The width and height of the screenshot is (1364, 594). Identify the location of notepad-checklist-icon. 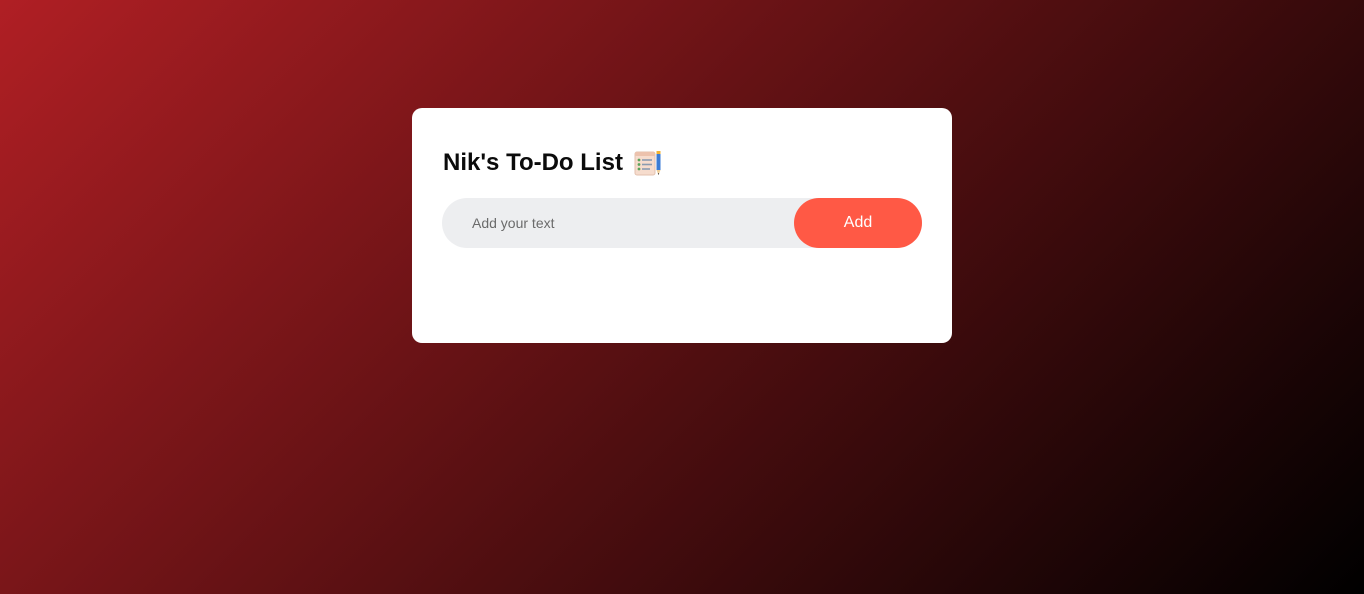
(648, 163).